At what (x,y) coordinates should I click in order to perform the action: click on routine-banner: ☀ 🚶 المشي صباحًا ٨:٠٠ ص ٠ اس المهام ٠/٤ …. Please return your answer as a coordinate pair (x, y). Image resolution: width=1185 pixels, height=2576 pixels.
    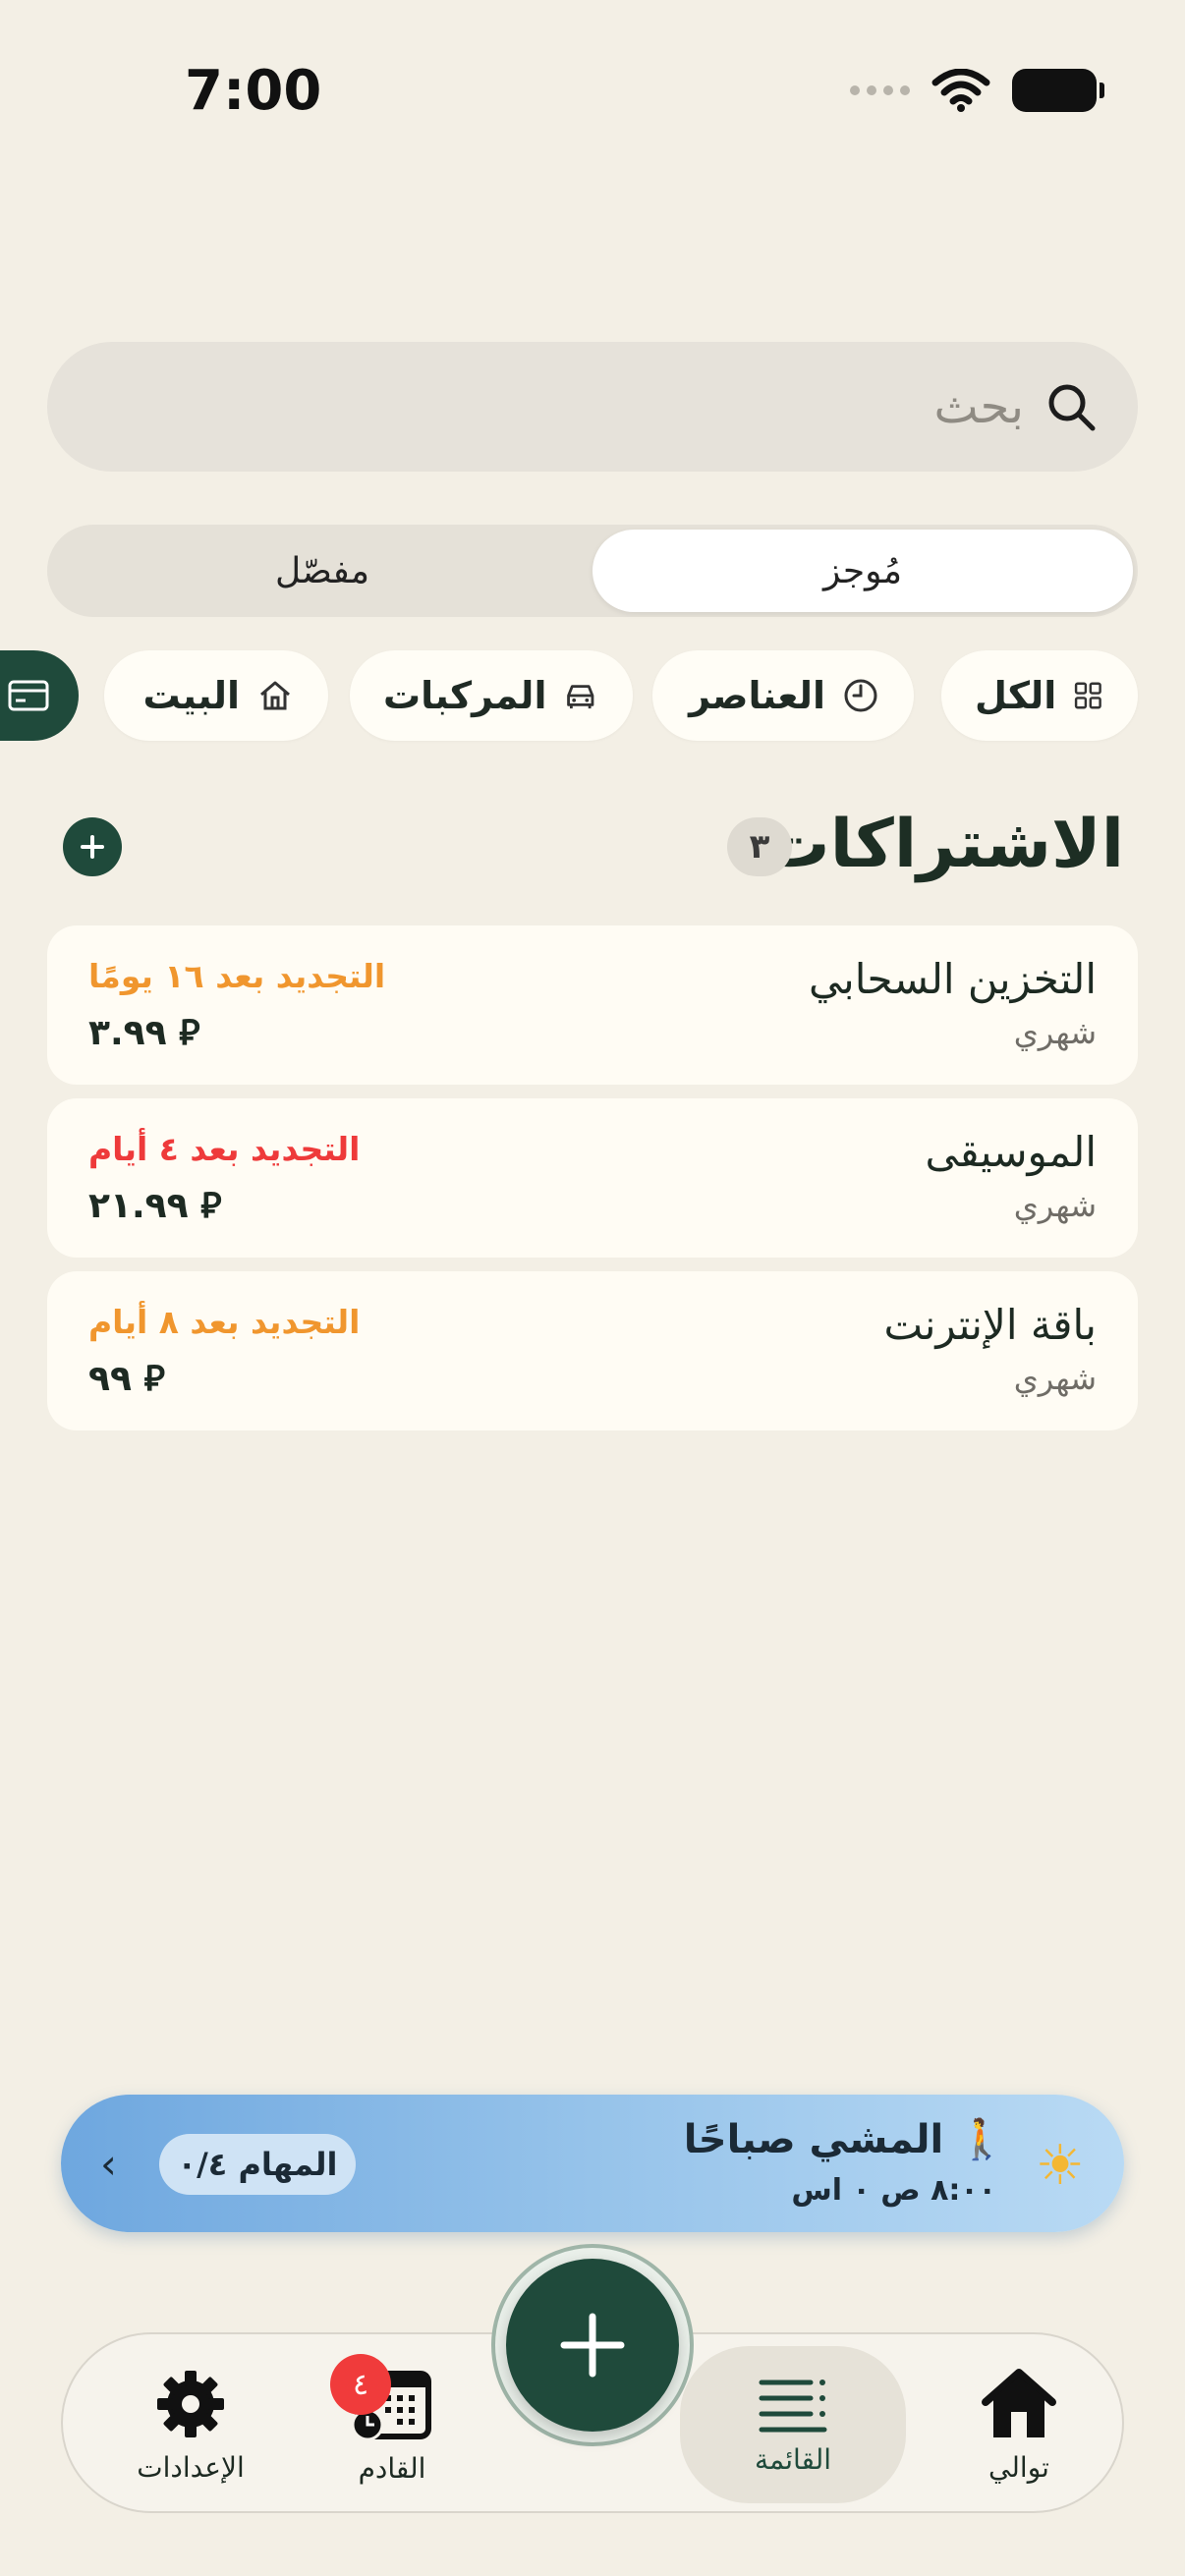
    Looking at the image, I should click on (592, 2163).